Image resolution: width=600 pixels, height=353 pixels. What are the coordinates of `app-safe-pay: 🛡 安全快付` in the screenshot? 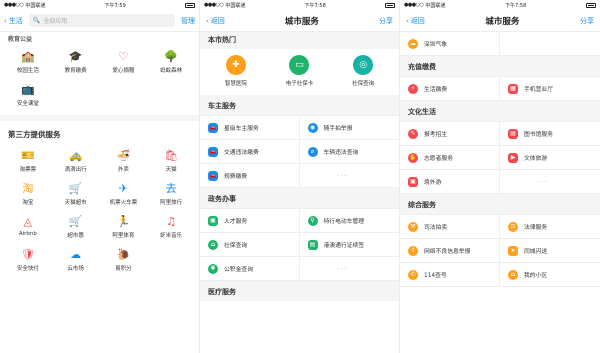 It's located at (28, 260).